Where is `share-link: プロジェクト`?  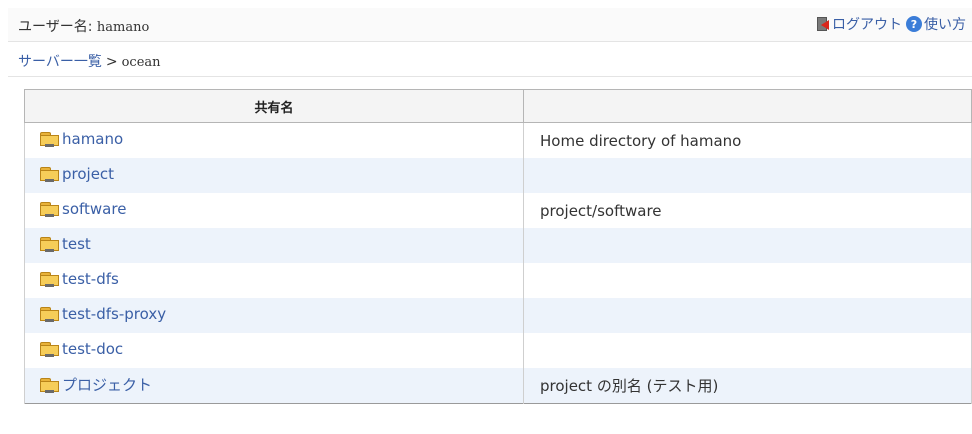 share-link: プロジェクト is located at coordinates (95, 384).